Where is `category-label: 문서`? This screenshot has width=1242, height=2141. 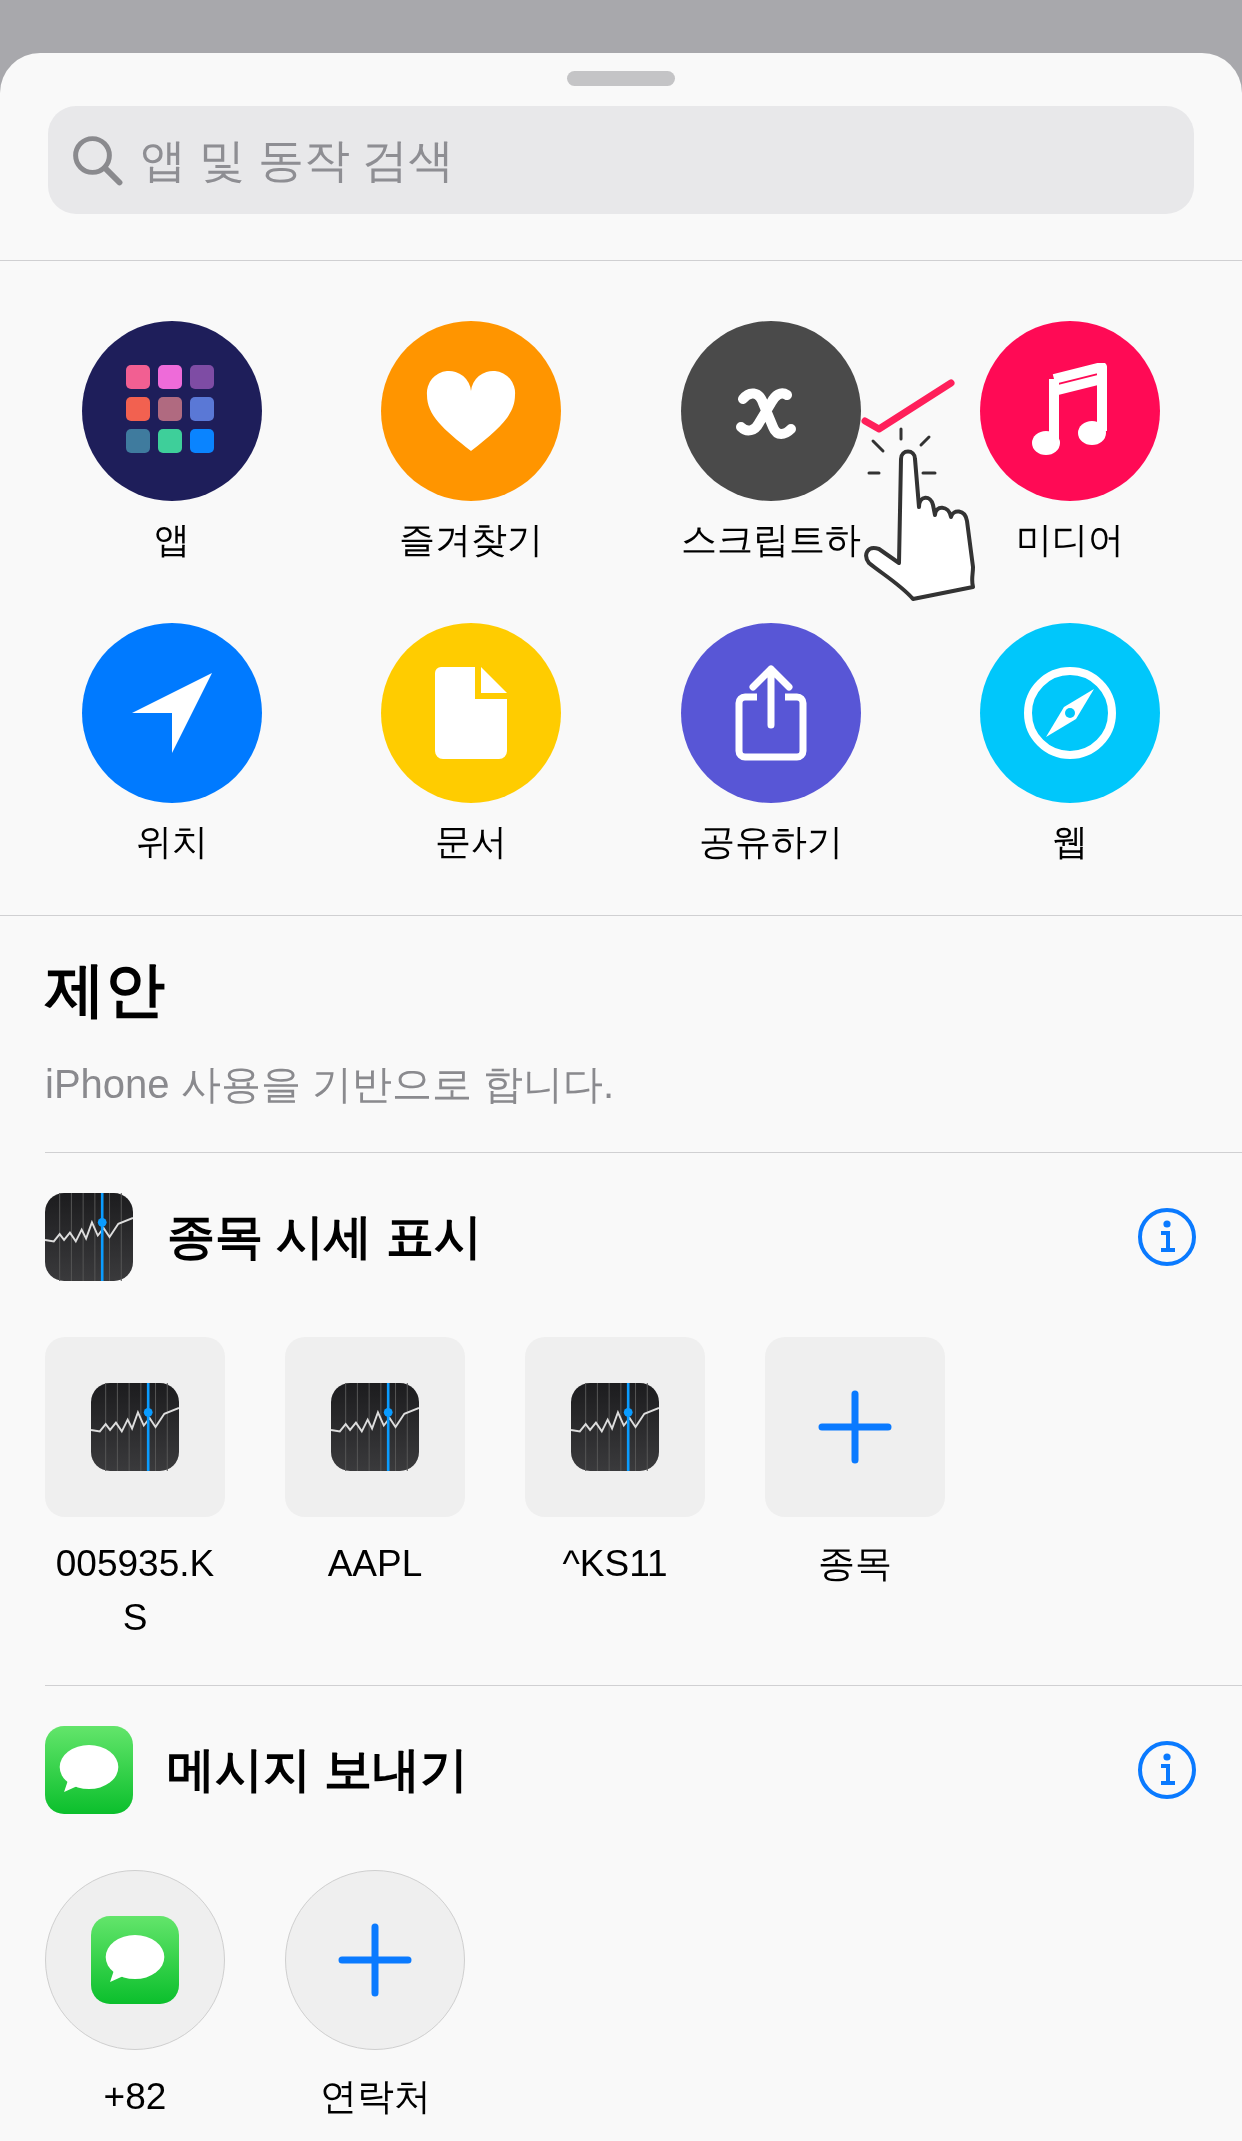 category-label: 문서 is located at coordinates (471, 841).